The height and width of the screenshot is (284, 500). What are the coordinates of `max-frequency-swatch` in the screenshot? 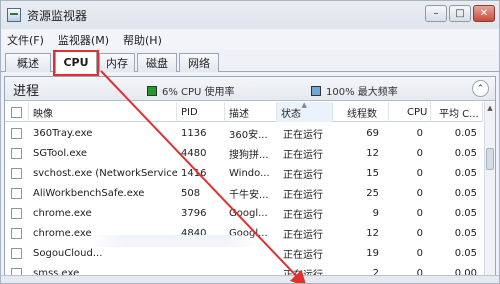 It's located at (316, 90).